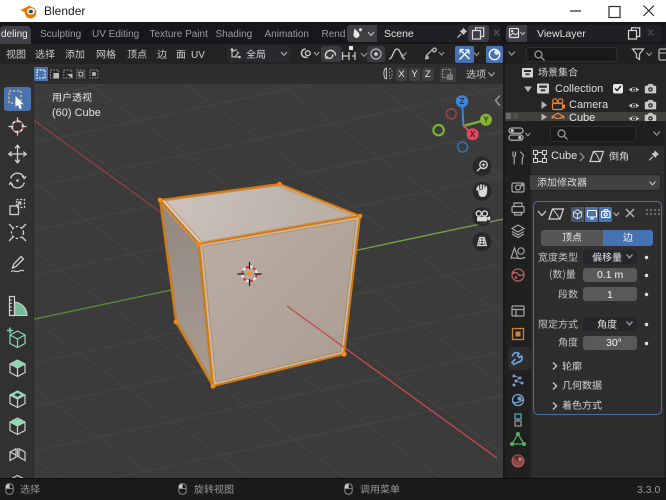 The width and height of the screenshot is (666, 500). Describe the element at coordinates (486, 120) in the screenshot. I see `svg-text: Y` at that location.